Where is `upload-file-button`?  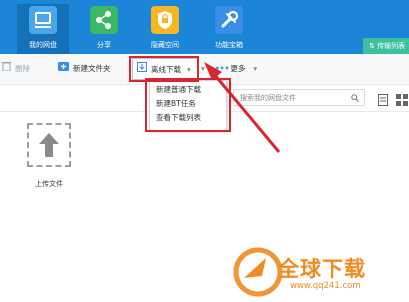 upload-file-button is located at coordinates (49, 145).